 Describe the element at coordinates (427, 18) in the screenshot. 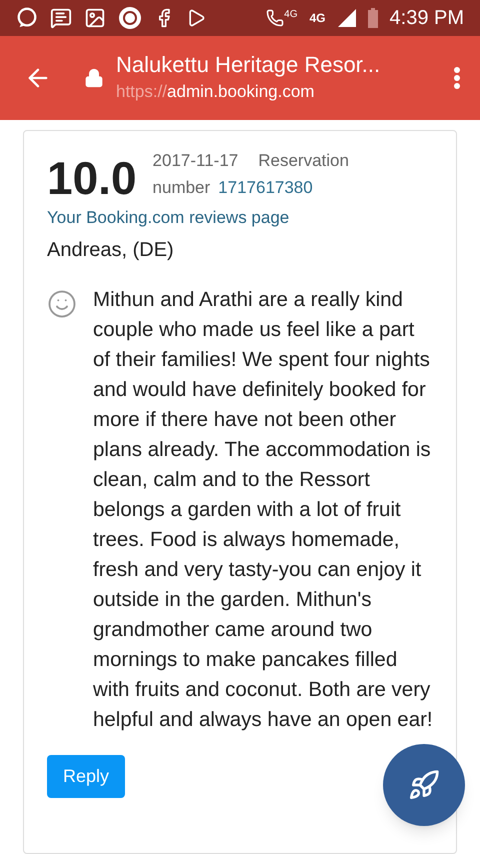

I see `clock: 4:39 PM` at that location.